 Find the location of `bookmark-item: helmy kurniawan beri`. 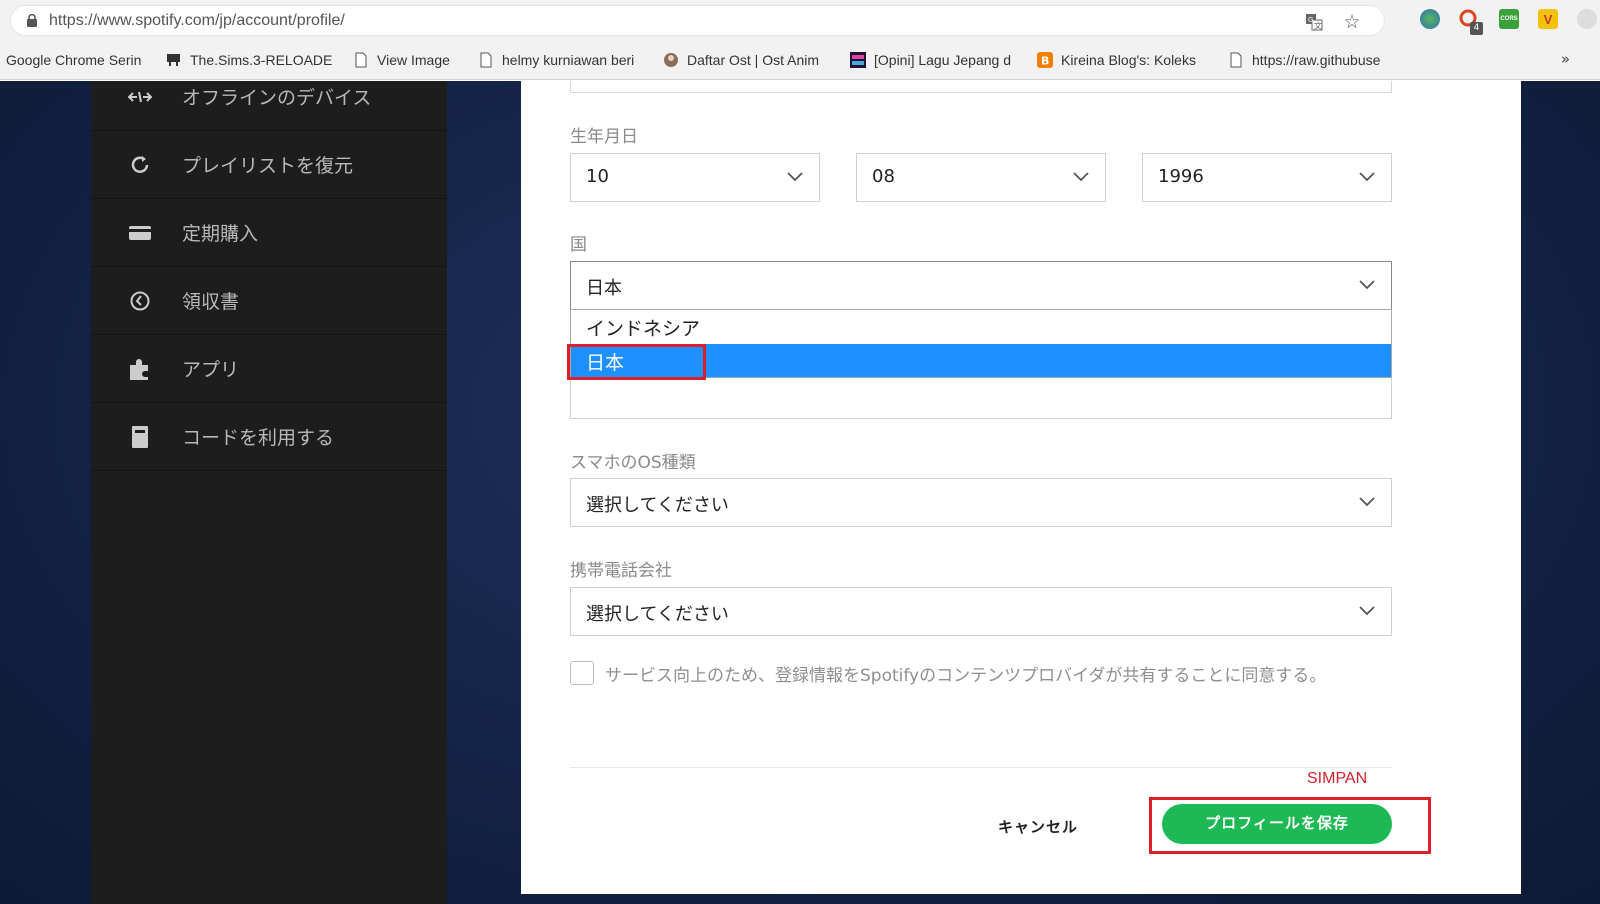

bookmark-item: helmy kurniawan beri is located at coordinates (560, 60).